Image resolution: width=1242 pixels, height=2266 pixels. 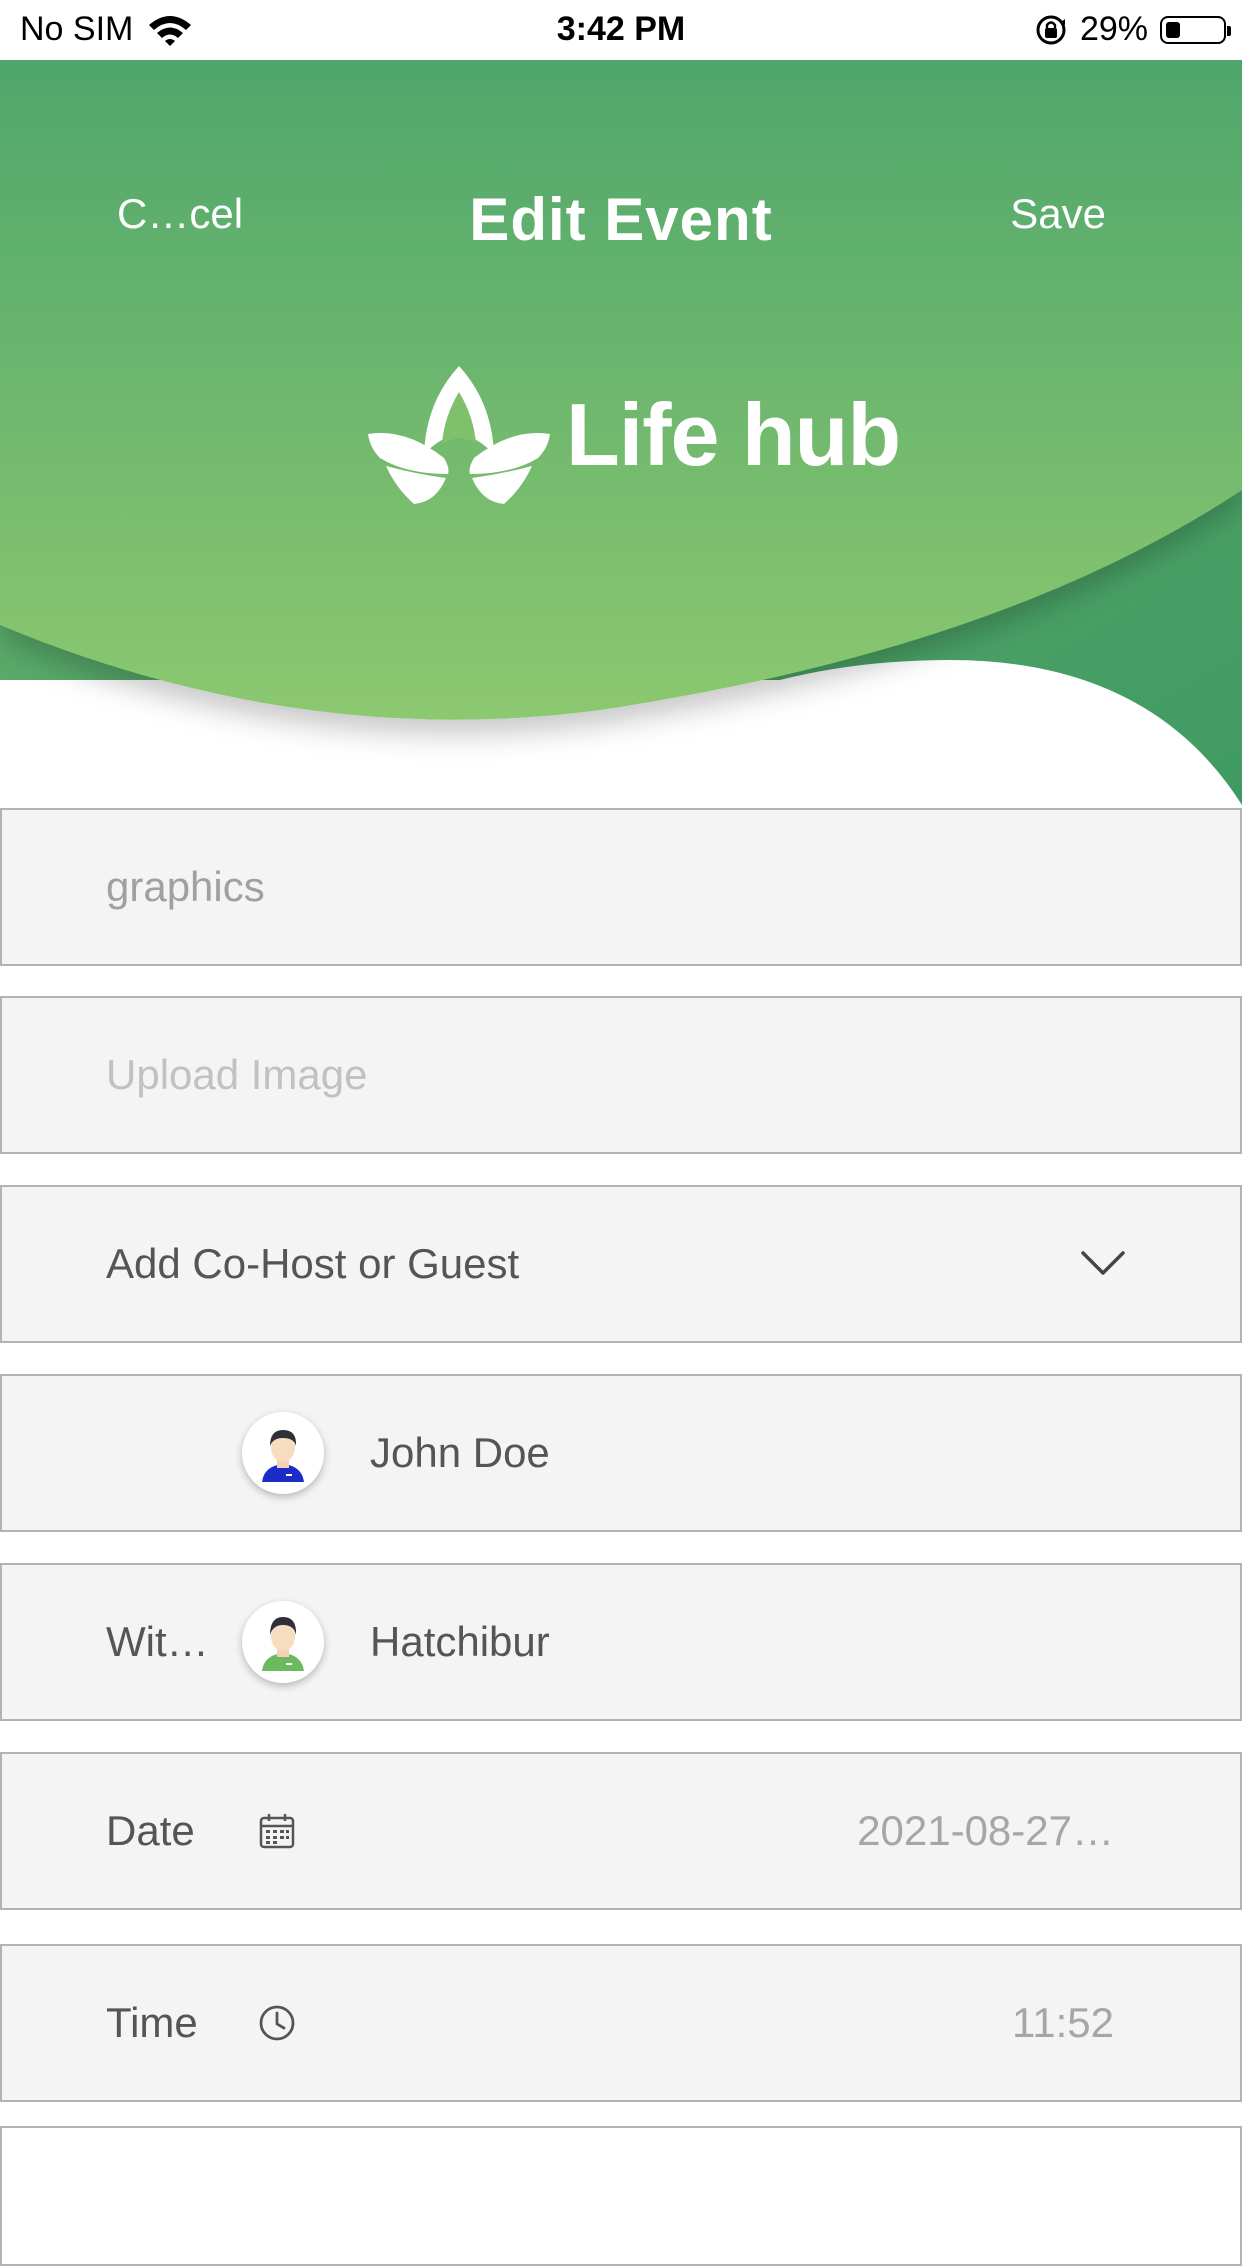 I want to click on upload-image-field: Upload Image, so click(x=621, y=1075).